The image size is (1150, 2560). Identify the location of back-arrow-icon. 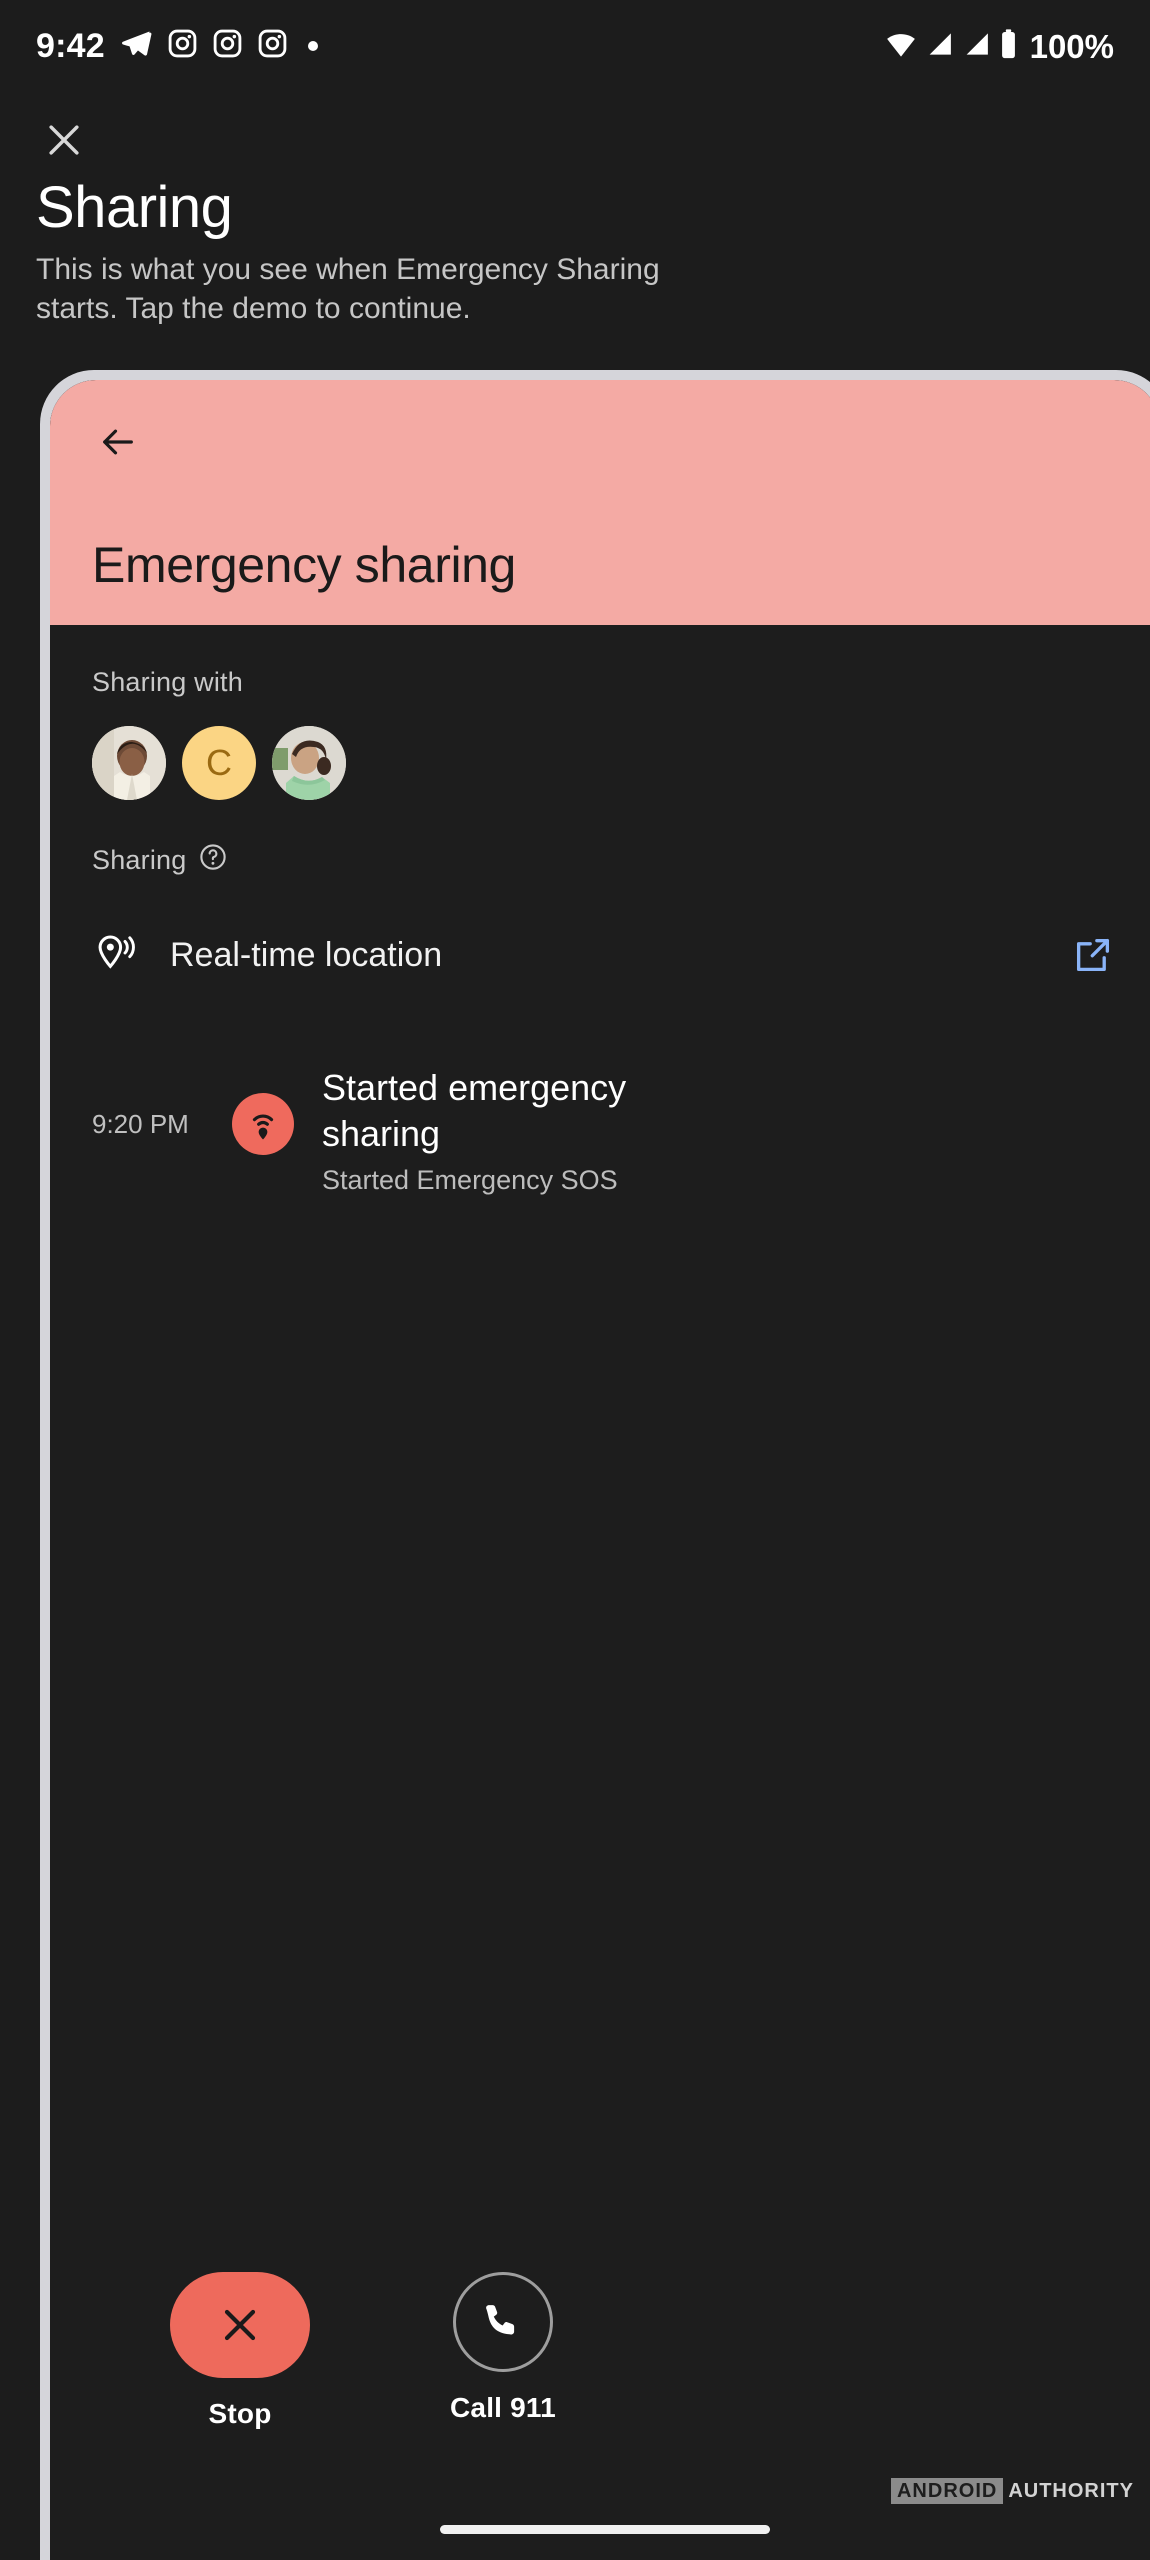
(118, 442).